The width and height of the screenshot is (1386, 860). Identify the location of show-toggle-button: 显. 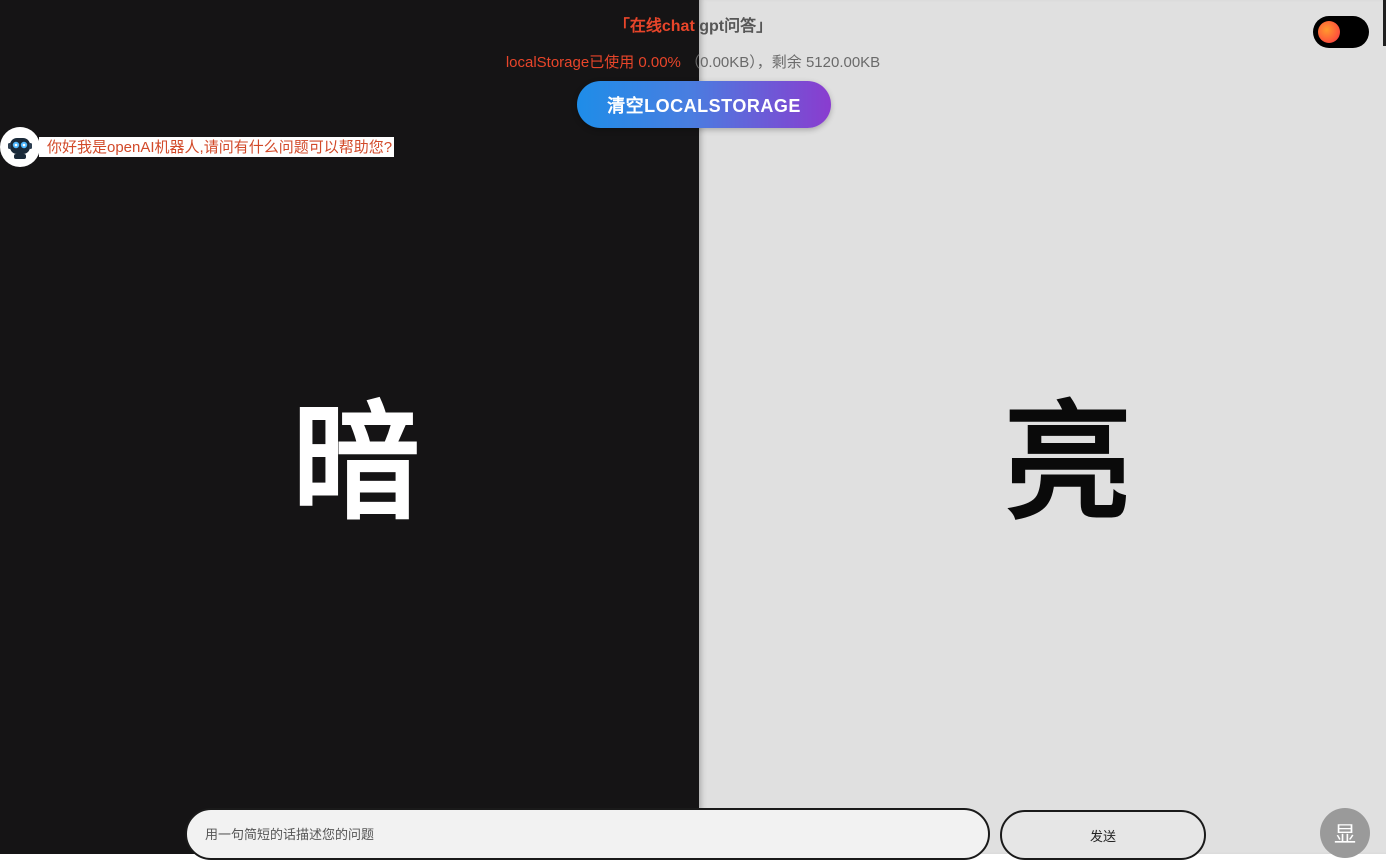
(1345, 833).